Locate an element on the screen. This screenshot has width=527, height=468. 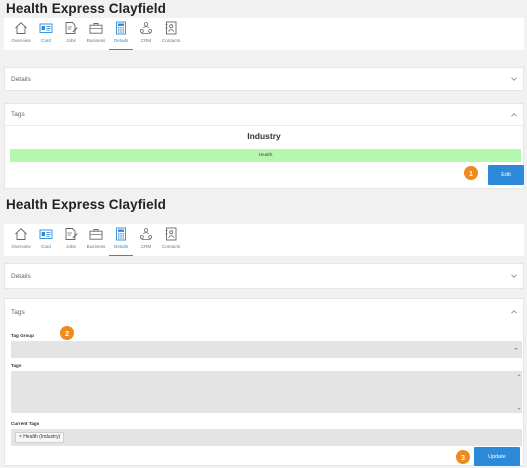
tag-group-select is located at coordinates (266, 349).